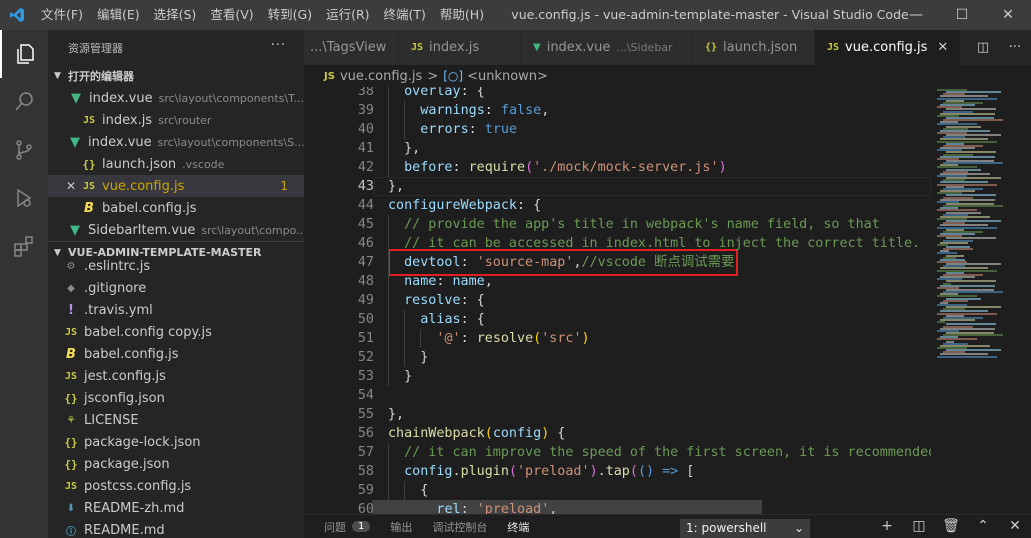  Describe the element at coordinates (453, 76) in the screenshot. I see `symbol-icon: [○]` at that location.